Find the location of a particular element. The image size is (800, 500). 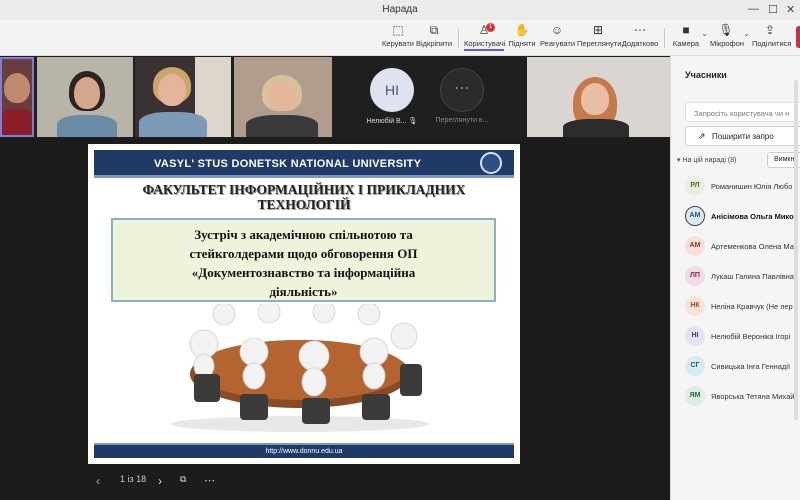

participant-row: АМ Артеменкова Олена Ма is located at coordinates (742, 247).